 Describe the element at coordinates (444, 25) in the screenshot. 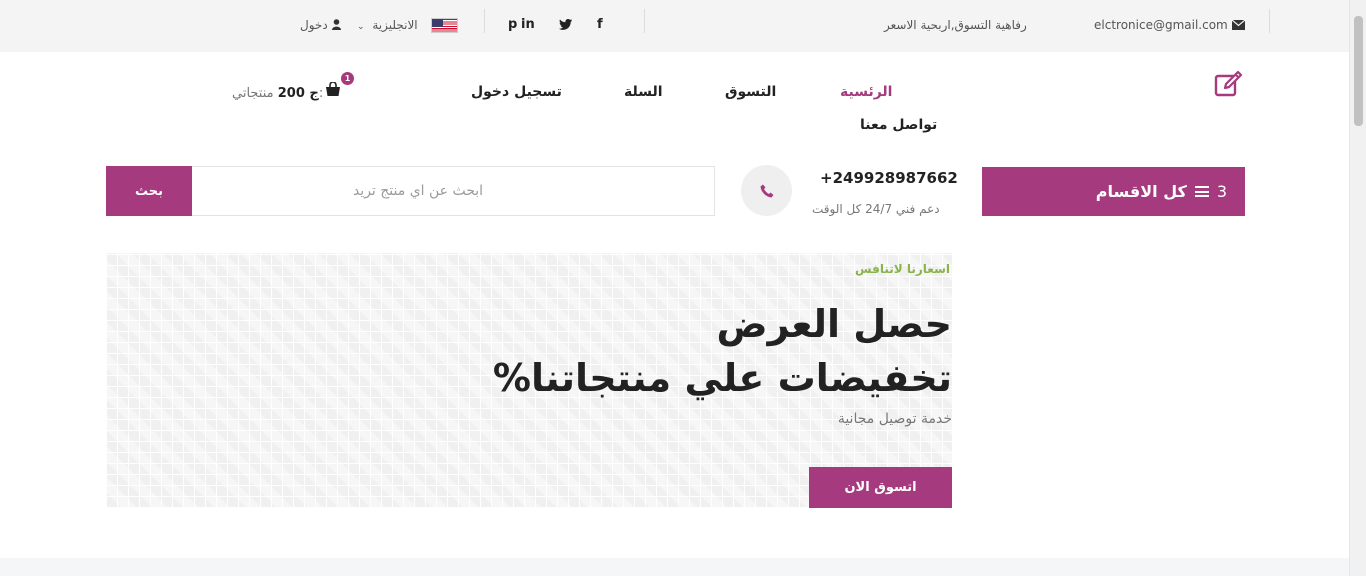

I see `us-flag-icon` at that location.